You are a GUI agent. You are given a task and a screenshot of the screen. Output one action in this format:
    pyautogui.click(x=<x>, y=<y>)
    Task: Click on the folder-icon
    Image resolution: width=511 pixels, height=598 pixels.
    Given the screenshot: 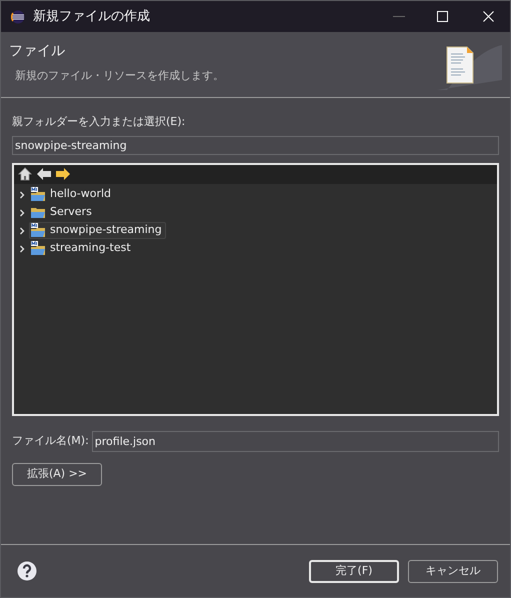 What is the action you would take?
    pyautogui.click(x=38, y=212)
    